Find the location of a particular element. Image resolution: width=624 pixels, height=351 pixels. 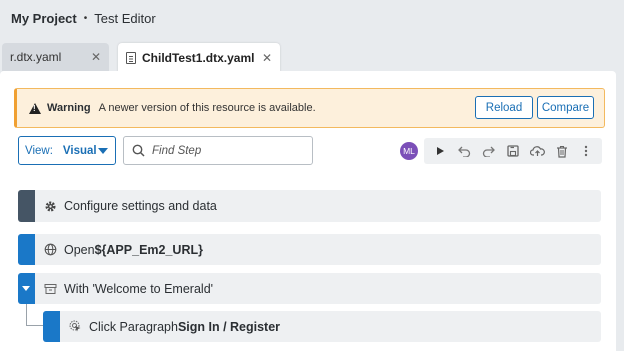

archive-icon is located at coordinates (50, 289).